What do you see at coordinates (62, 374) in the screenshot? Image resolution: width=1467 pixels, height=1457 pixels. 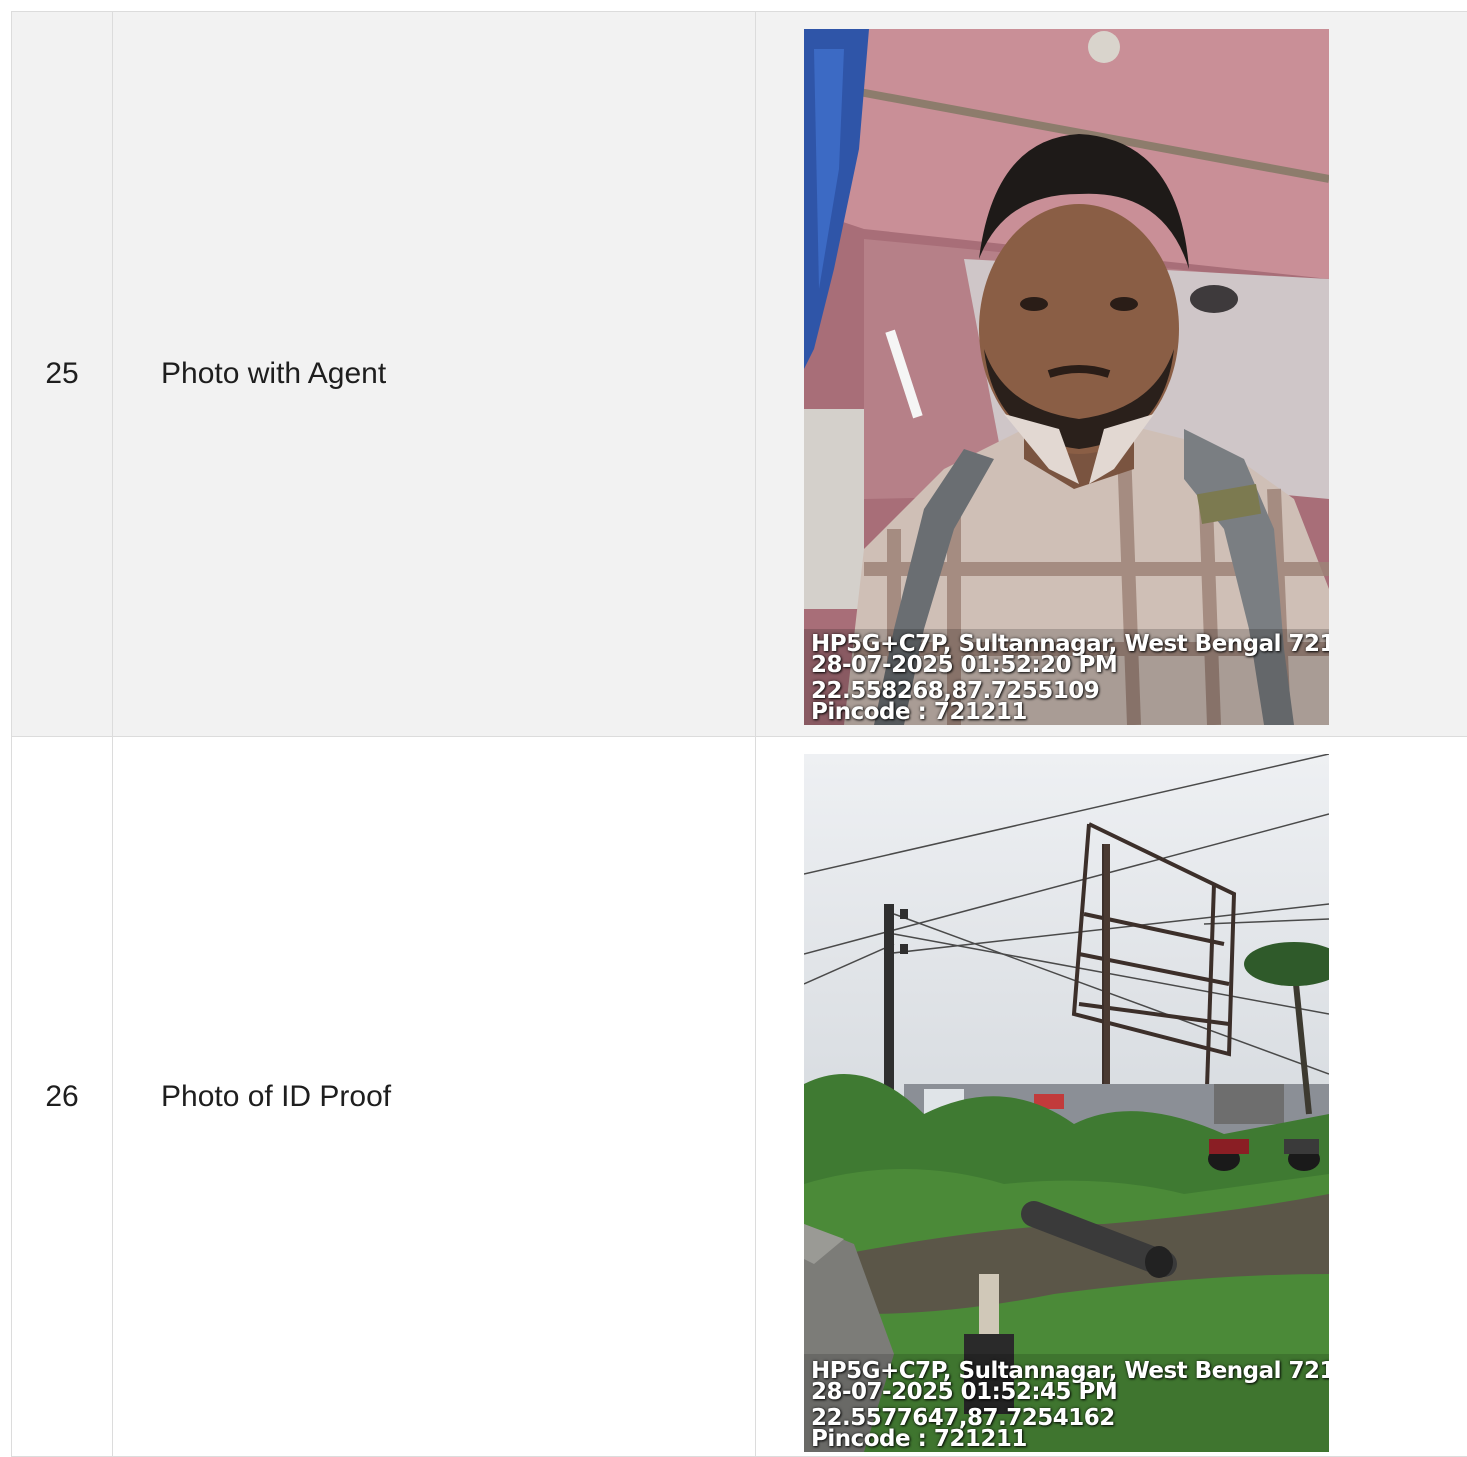 I see `row-number: 25` at bounding box center [62, 374].